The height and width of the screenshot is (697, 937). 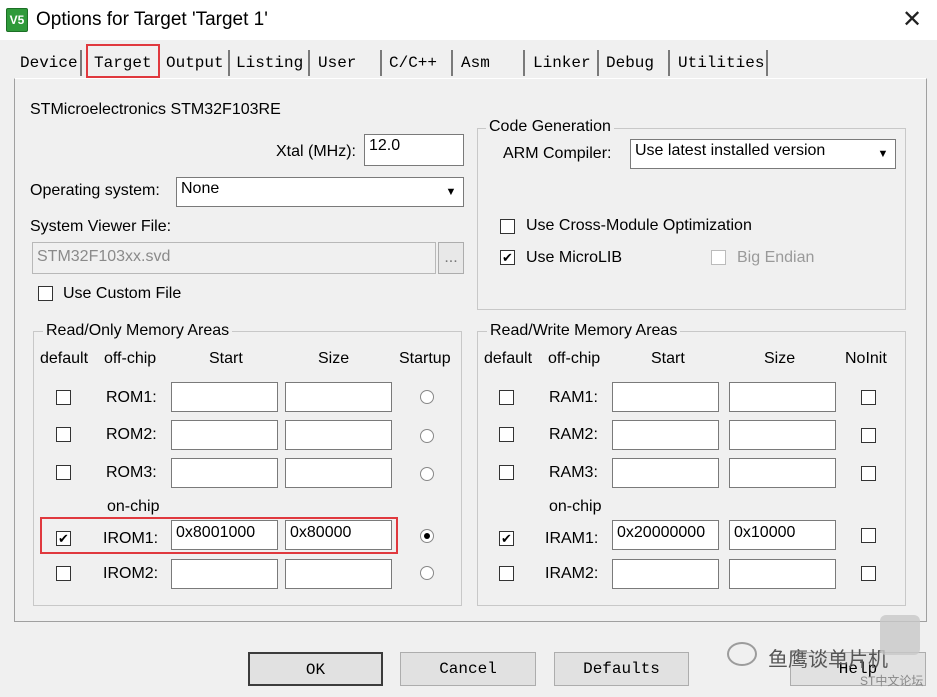 I want to click on tab-output: Output, so click(x=195, y=63).